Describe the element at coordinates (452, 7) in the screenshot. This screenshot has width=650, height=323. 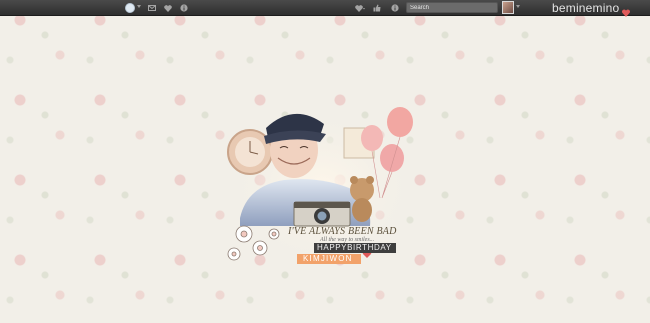
I see `search-input` at that location.